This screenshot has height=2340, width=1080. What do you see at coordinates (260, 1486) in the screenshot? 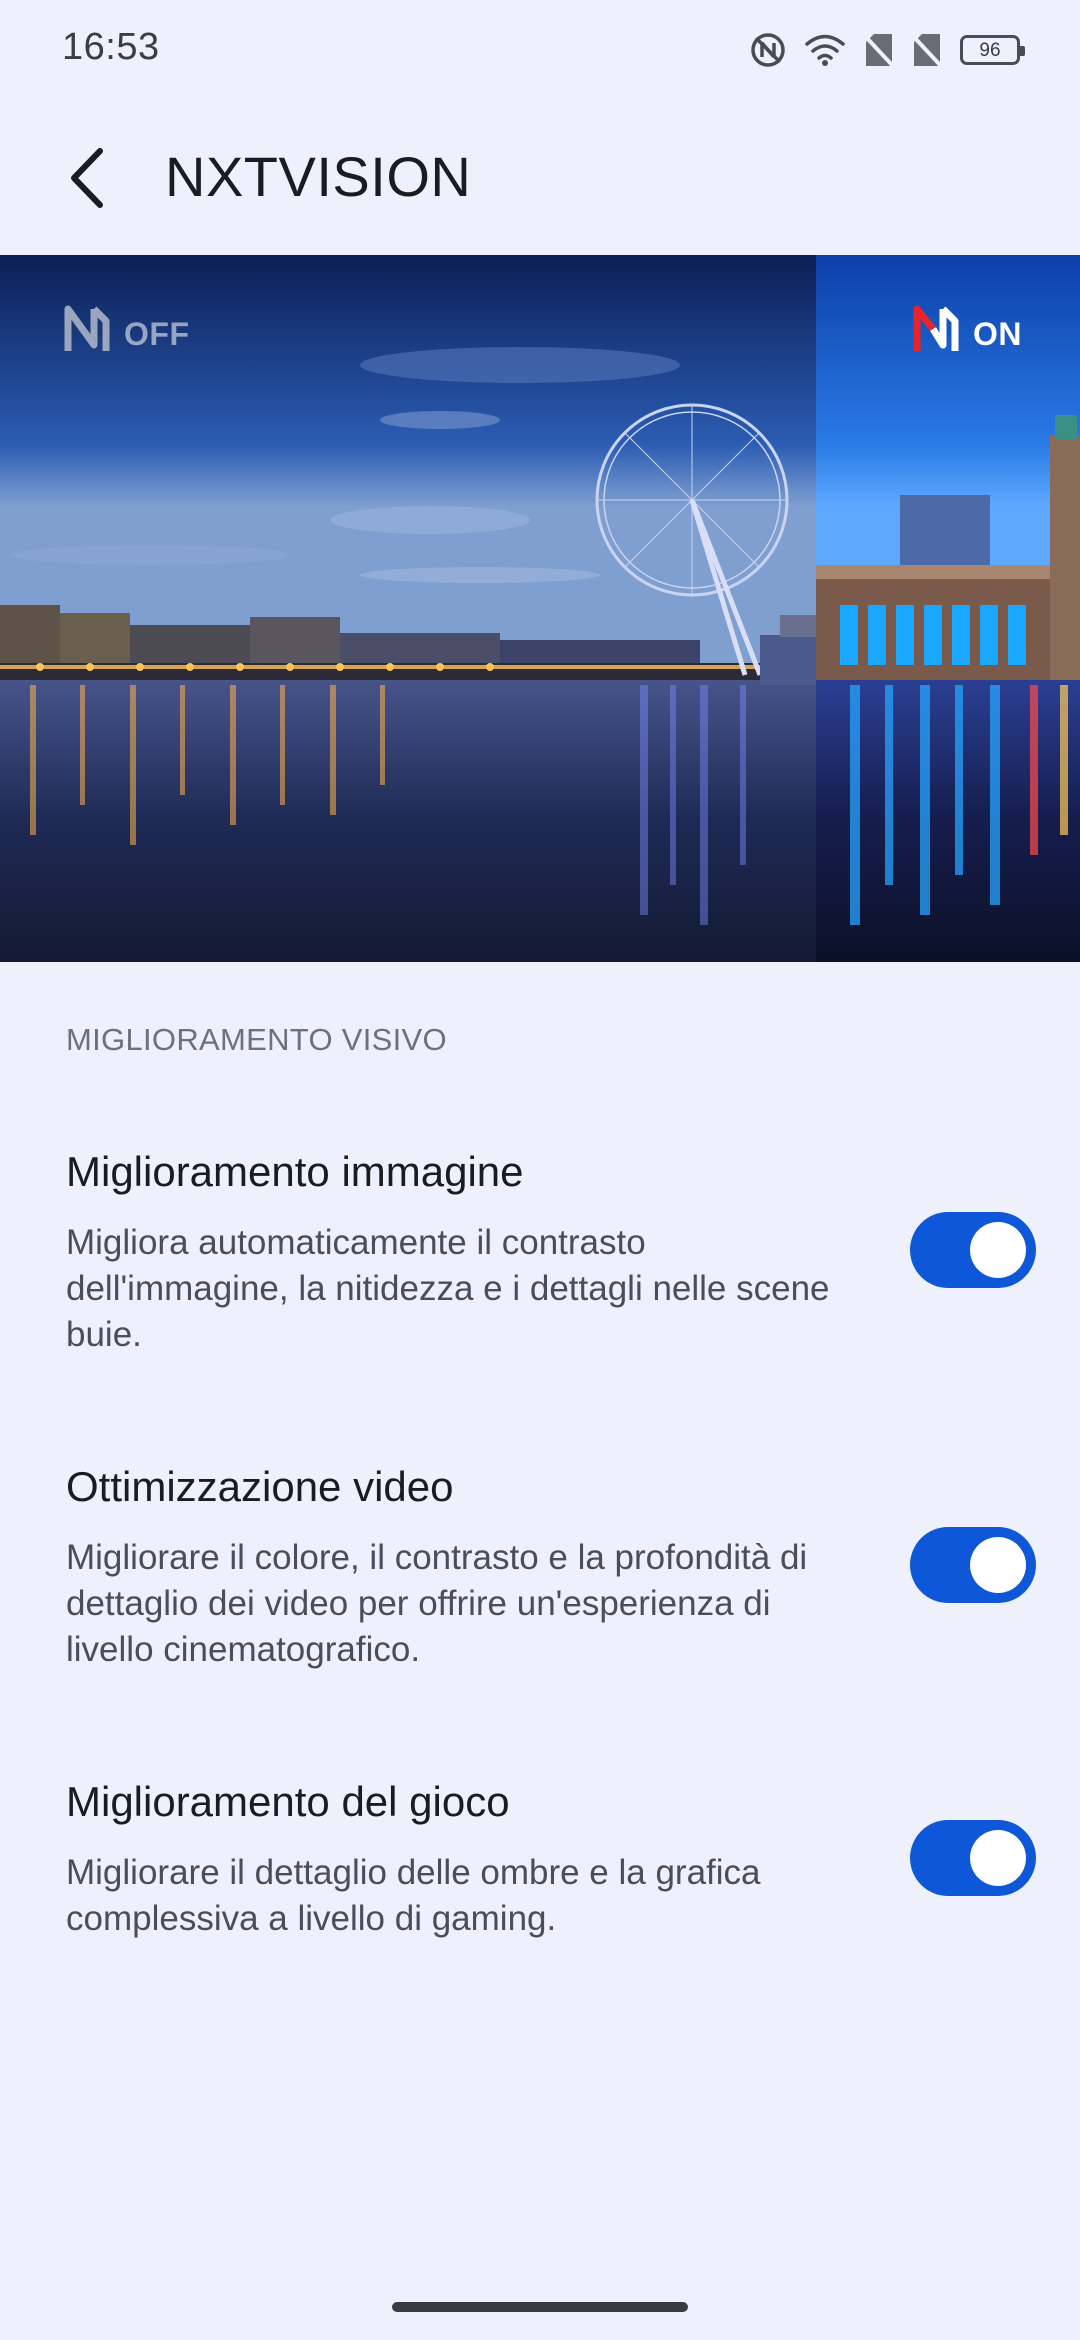
I see `setting-title: Ottimizzazione video` at bounding box center [260, 1486].